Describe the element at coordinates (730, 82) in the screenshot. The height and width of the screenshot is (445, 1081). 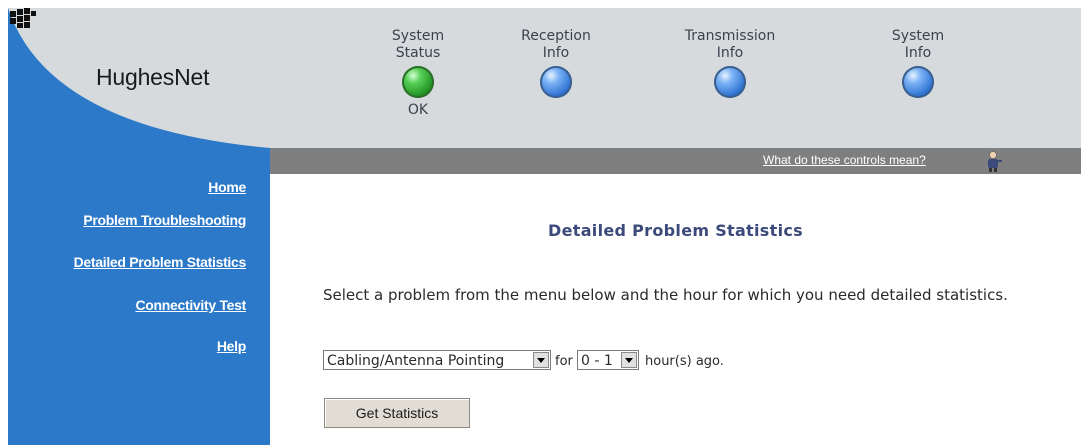
I see `transmission-info-orb-icon` at that location.